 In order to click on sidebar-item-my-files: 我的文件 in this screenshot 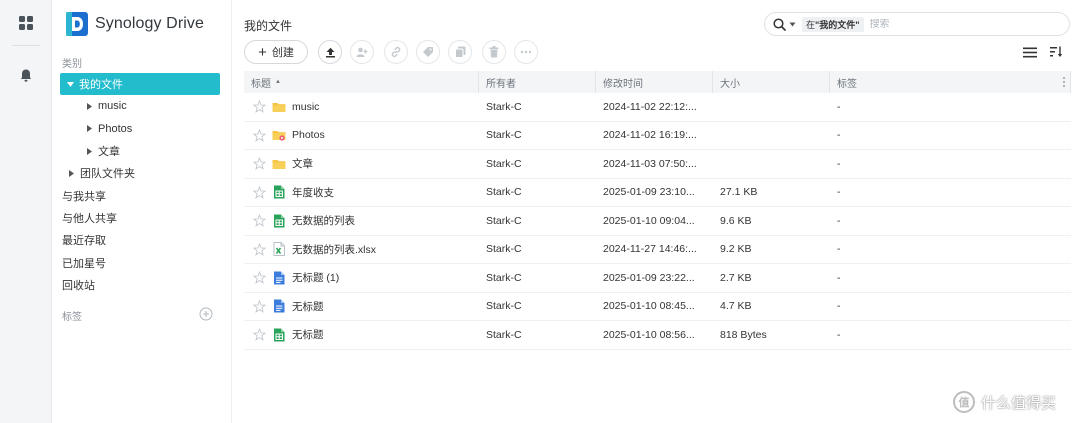, I will do `click(140, 84)`.